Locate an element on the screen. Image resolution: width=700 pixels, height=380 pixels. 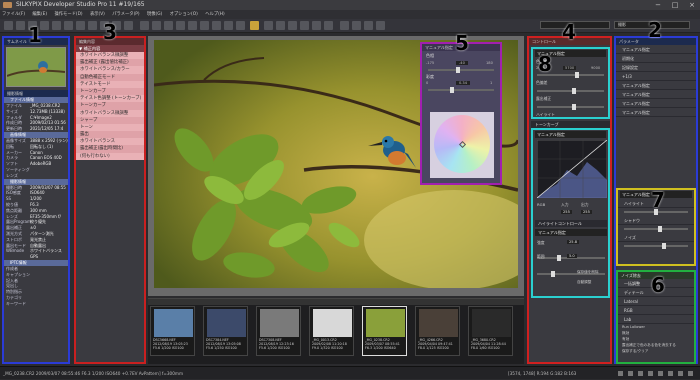
develop-icon is located at coordinates (254, 25).